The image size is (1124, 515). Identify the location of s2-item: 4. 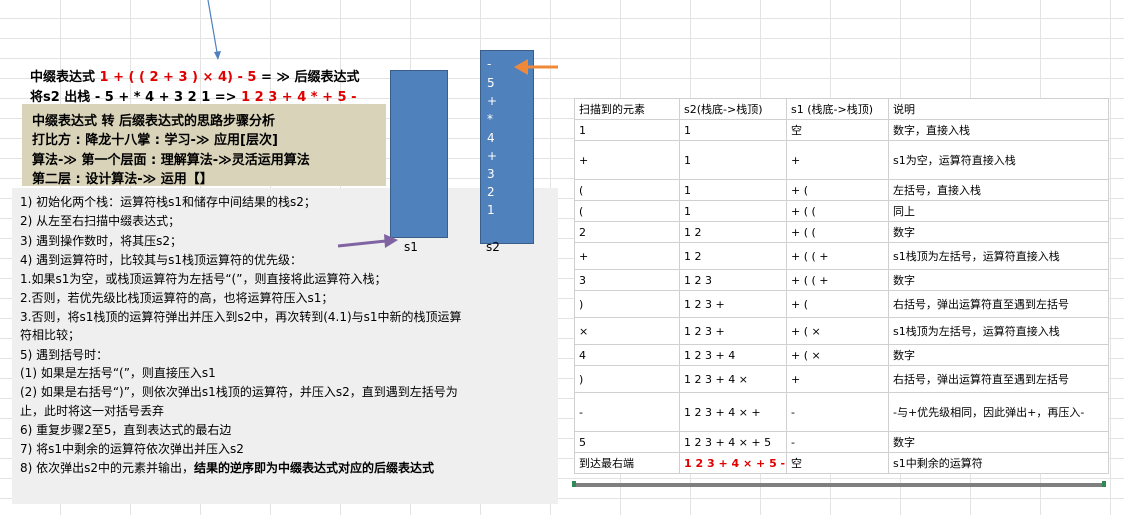
(491, 138).